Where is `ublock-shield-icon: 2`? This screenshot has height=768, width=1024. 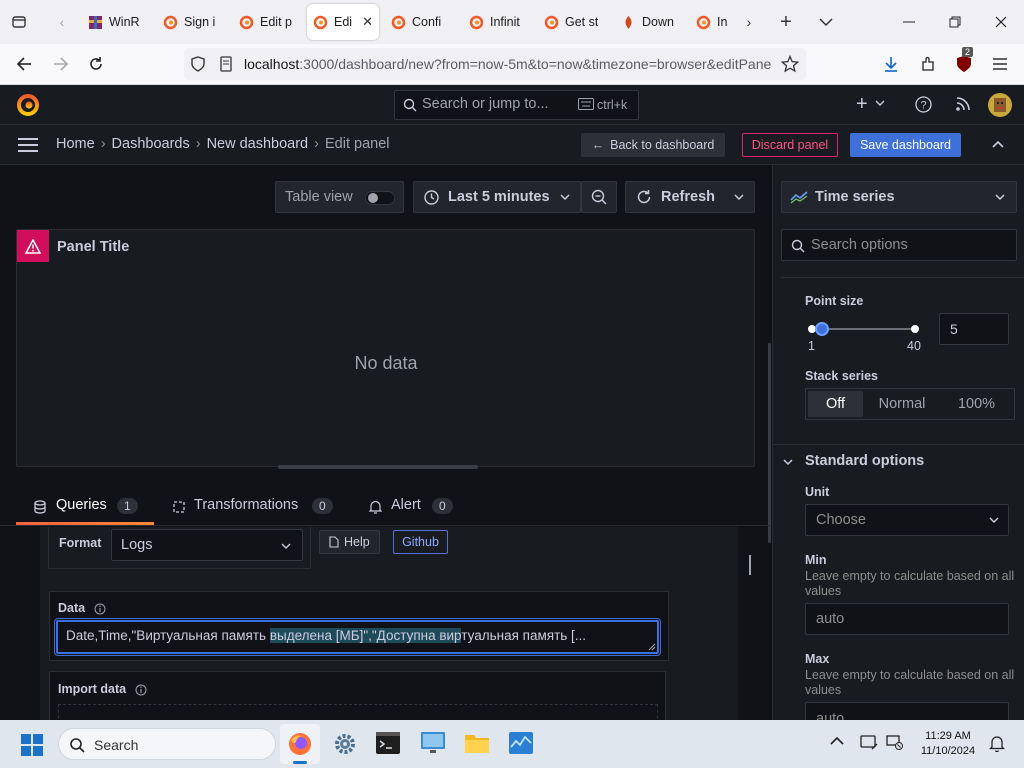 ublock-shield-icon: 2 is located at coordinates (964, 60).